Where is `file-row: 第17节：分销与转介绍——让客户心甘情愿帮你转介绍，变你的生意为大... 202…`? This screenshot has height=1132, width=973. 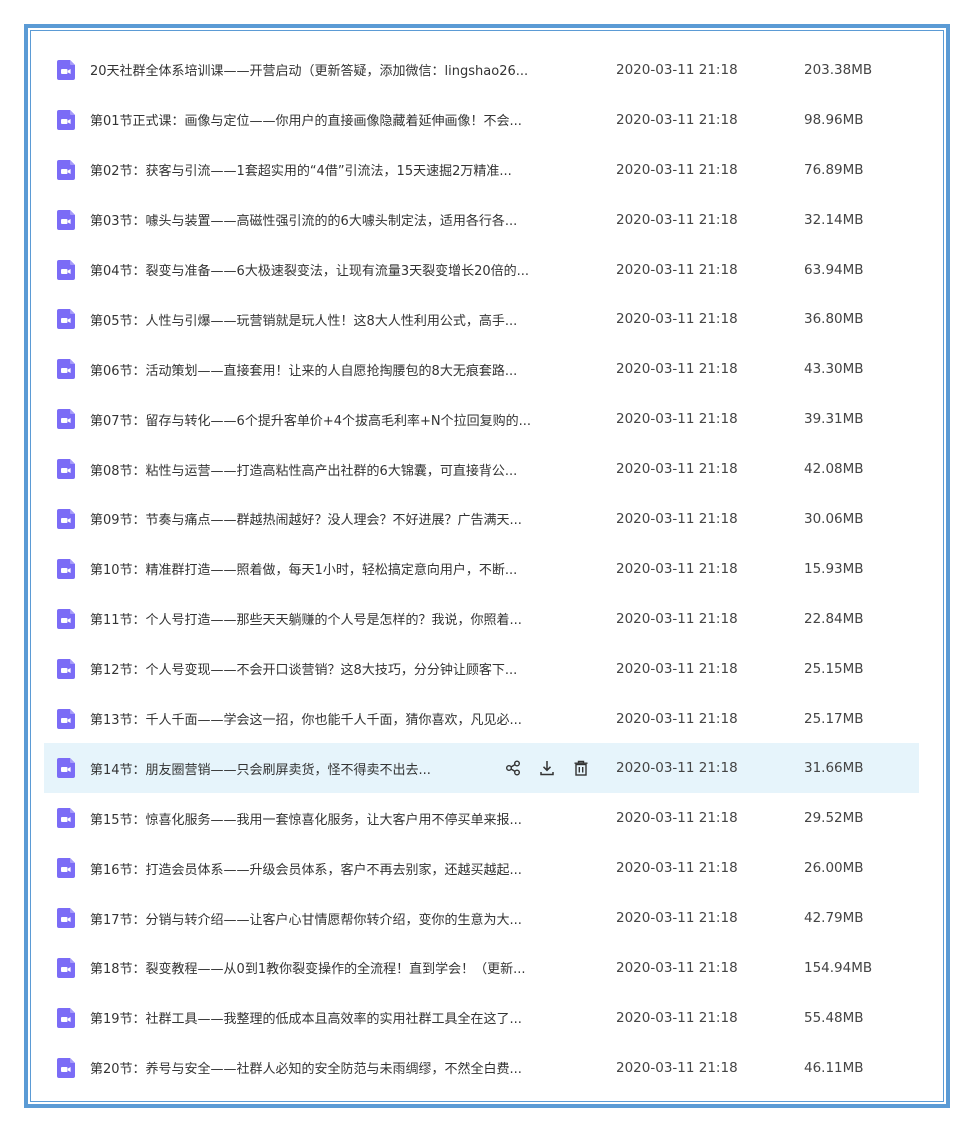 file-row: 第17节：分销与转介绍——让客户心甘情愿帮你转介绍，变你的生意为大... 202… is located at coordinates (481, 918).